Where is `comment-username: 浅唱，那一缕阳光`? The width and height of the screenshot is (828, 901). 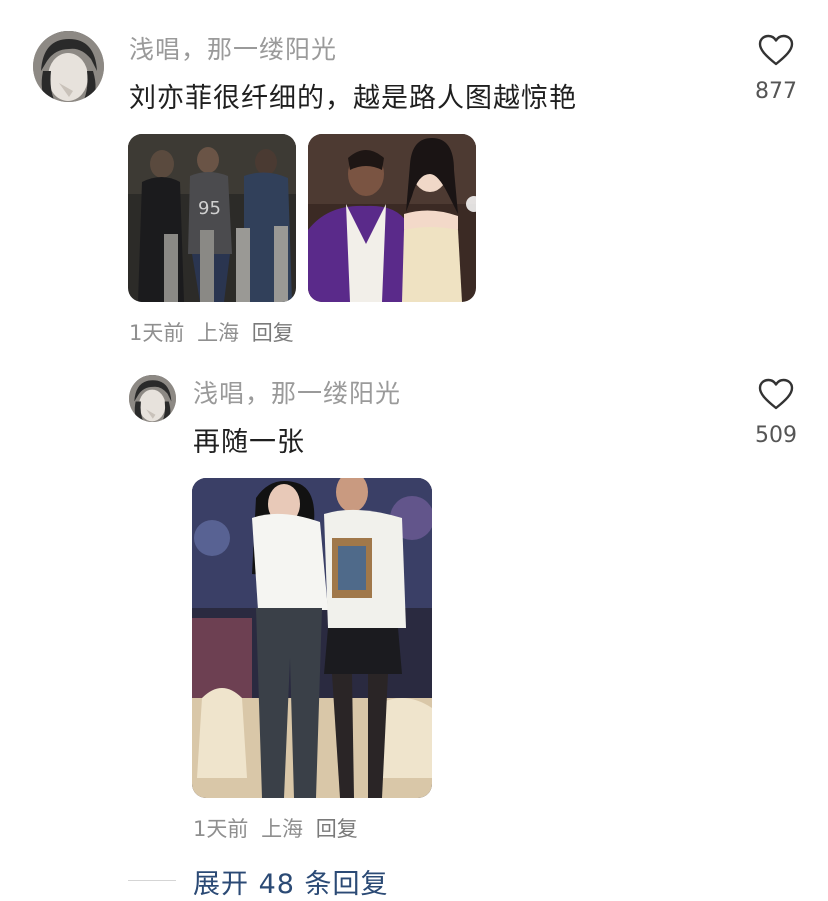 comment-username: 浅唱，那一缕阳光 is located at coordinates (233, 48).